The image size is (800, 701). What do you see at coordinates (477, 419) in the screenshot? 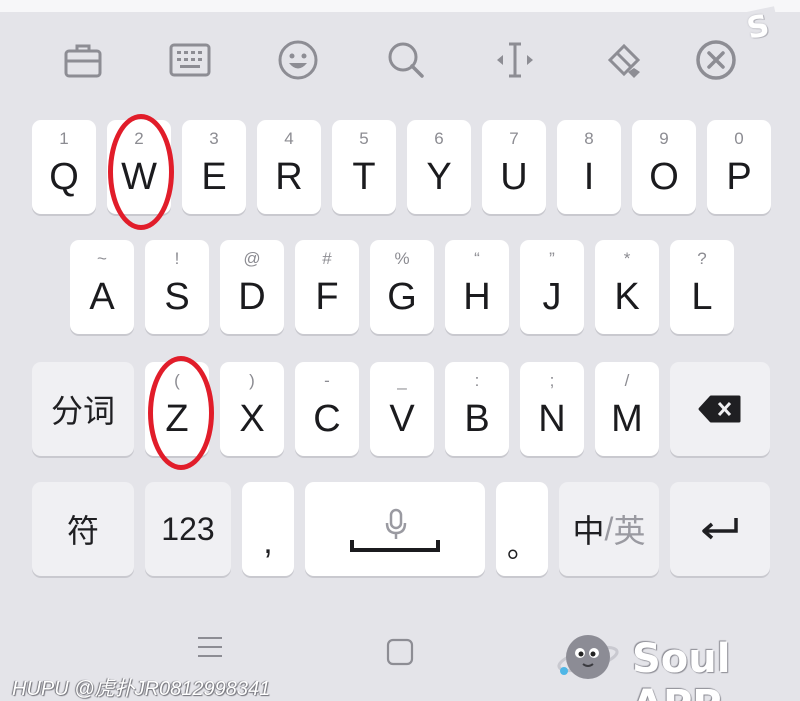
I see `key-label: B` at bounding box center [477, 419].